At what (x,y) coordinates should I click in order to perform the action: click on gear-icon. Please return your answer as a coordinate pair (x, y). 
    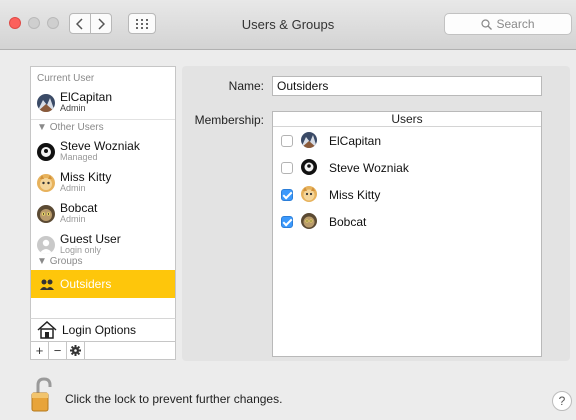
    Looking at the image, I should click on (75, 350).